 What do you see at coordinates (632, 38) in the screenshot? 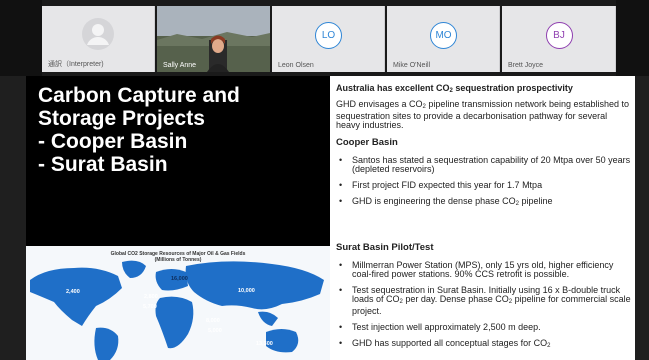
I see `strip-edge-right` at bounding box center [632, 38].